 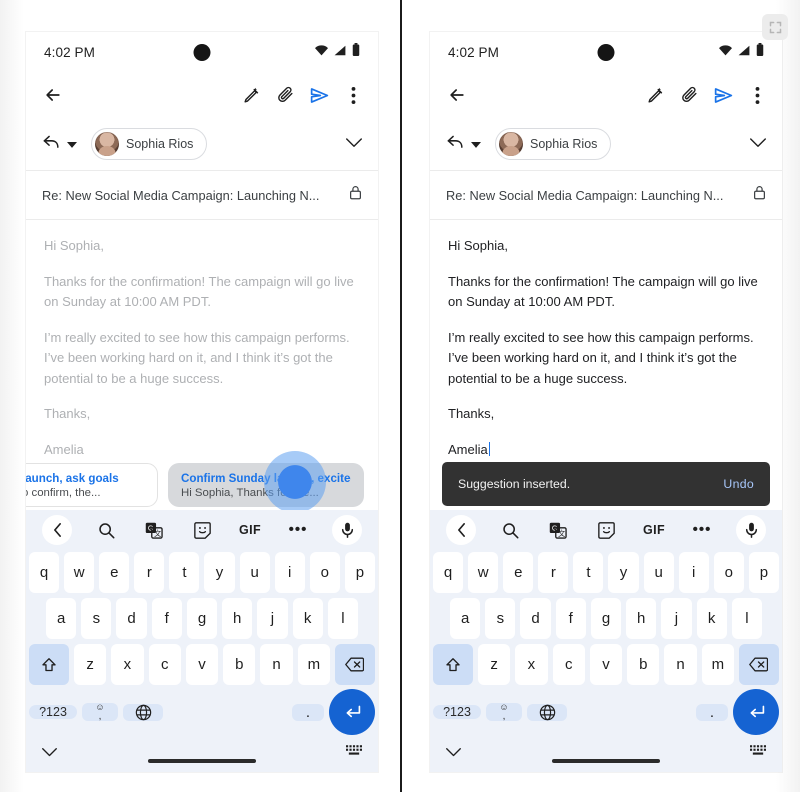 What do you see at coordinates (79, 572) in the screenshot?
I see `key-w: w` at bounding box center [79, 572].